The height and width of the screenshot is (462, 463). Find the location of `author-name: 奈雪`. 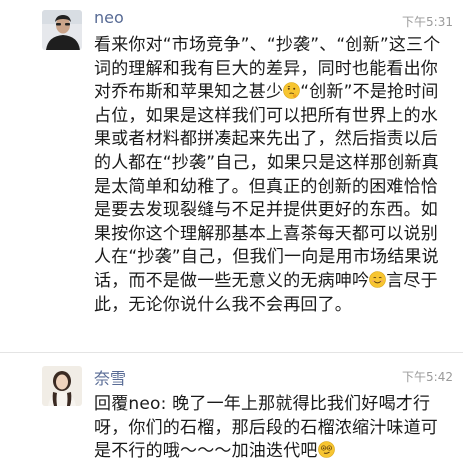

author-name: 奈雪 is located at coordinates (110, 377).